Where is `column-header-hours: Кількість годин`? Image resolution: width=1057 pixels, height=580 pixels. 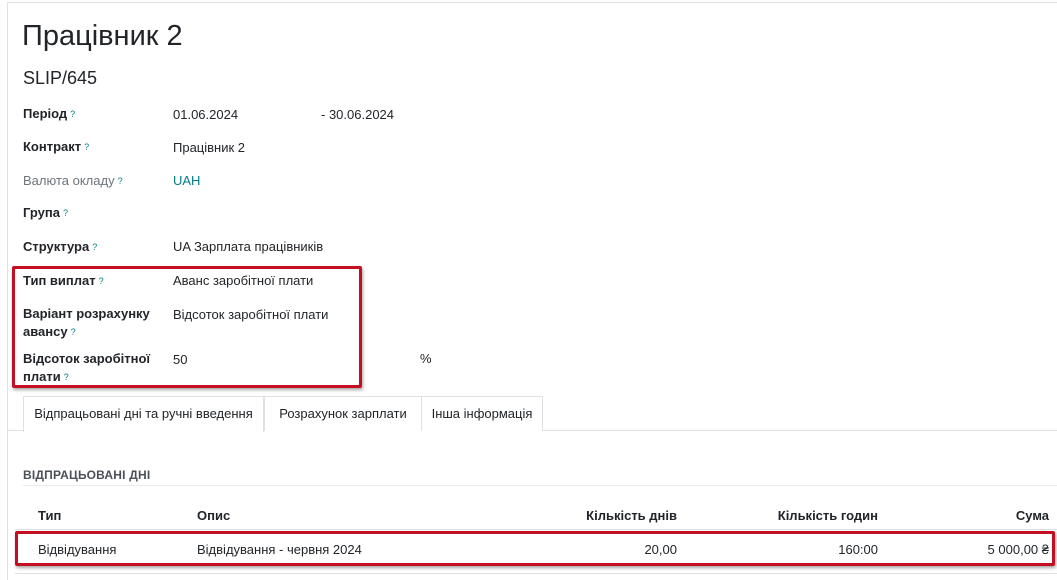
column-header-hours: Кількість годин is located at coordinates (828, 515).